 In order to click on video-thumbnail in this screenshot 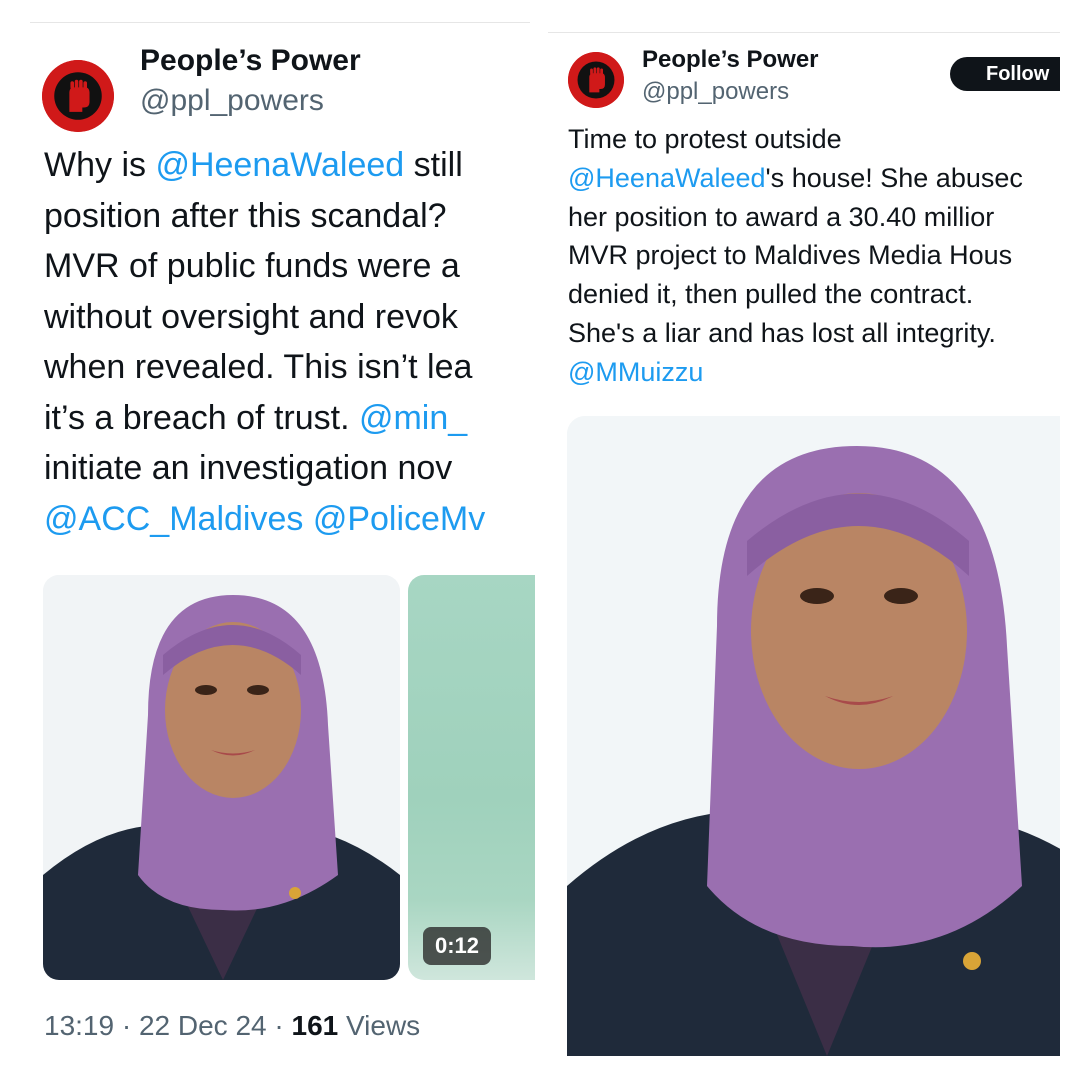, I will do `click(471, 777)`.